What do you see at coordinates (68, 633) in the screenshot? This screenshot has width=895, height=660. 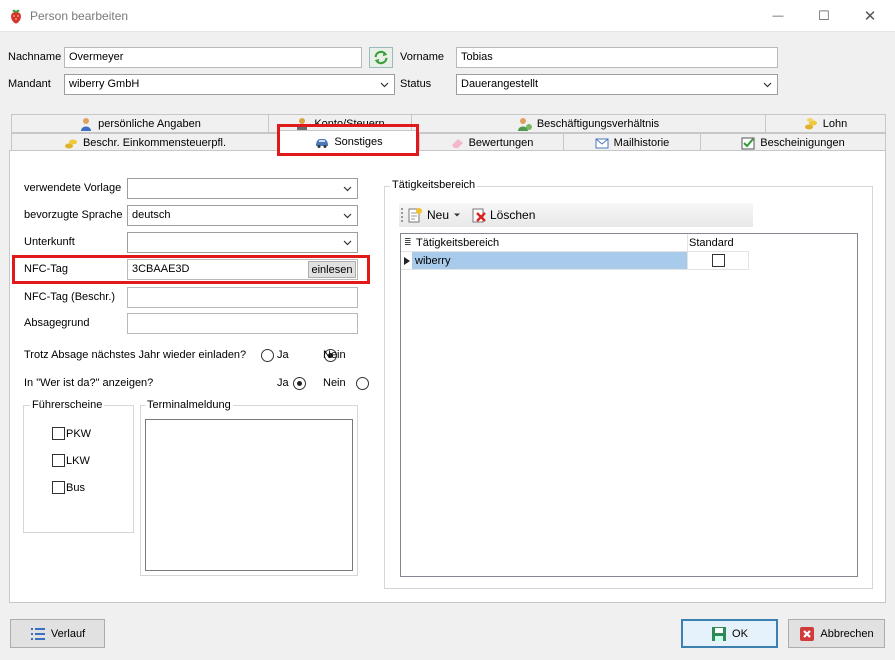 I see `verlauf-label: Verlauf` at bounding box center [68, 633].